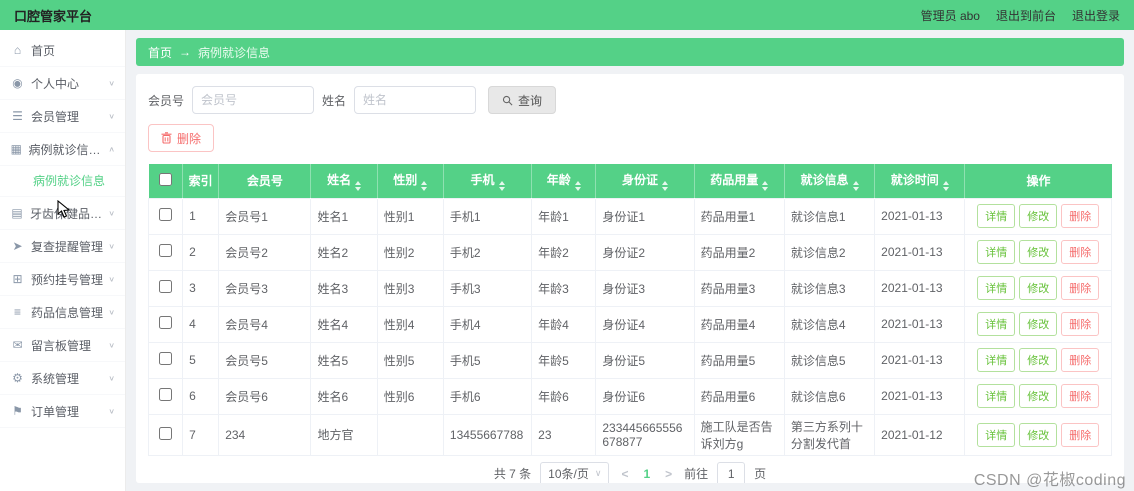 The width and height of the screenshot is (1134, 491). I want to click on table-cell: 就诊信息6, so click(829, 396).